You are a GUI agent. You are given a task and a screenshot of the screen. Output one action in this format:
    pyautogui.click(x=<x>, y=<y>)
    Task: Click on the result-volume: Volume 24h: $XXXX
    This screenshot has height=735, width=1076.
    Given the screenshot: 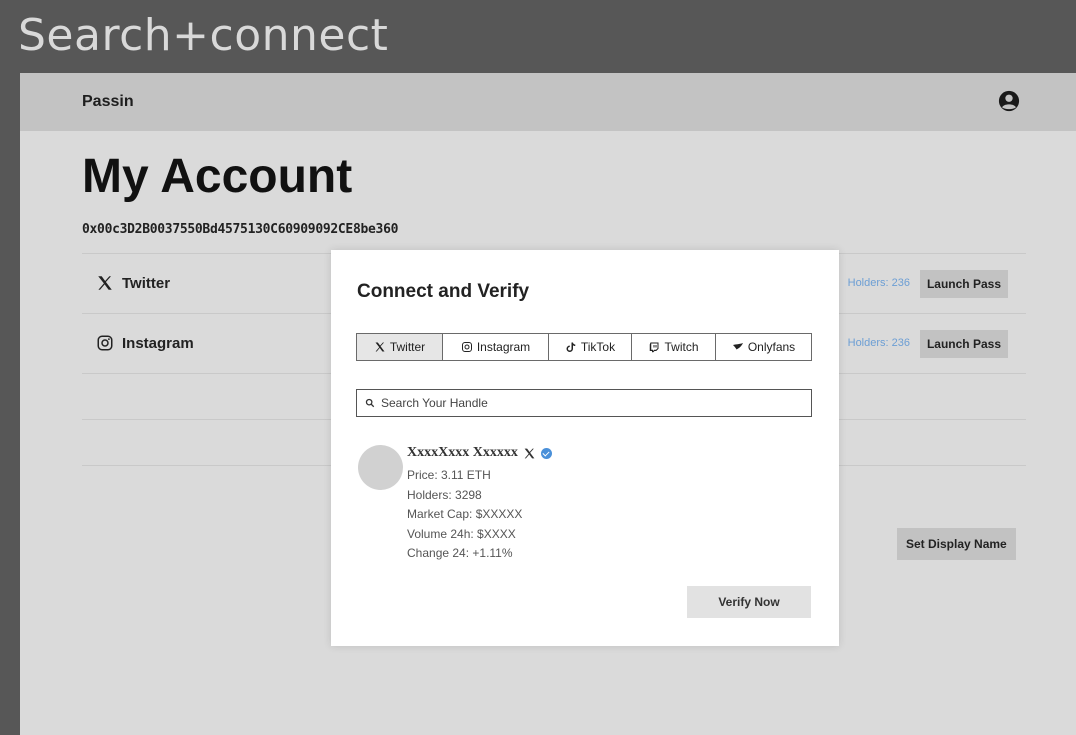 What is the action you would take?
    pyautogui.click(x=461, y=533)
    